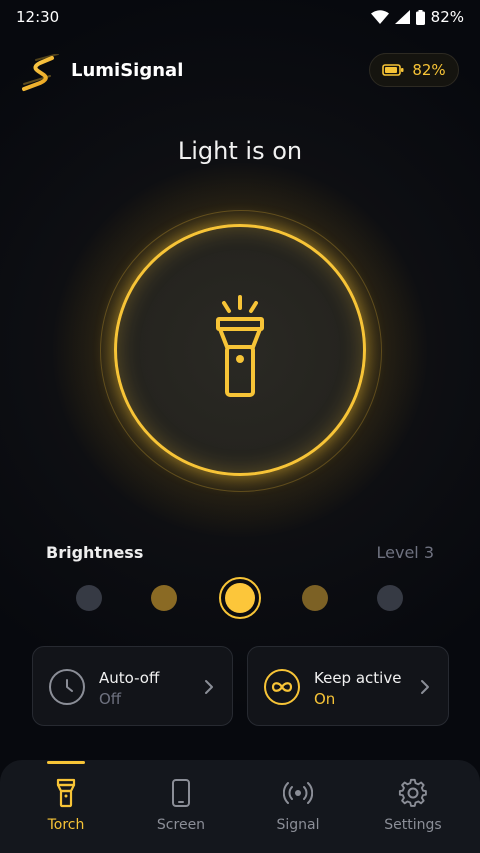  Describe the element at coordinates (413, 825) in the screenshot. I see `nav-label-settings: Settings` at that location.